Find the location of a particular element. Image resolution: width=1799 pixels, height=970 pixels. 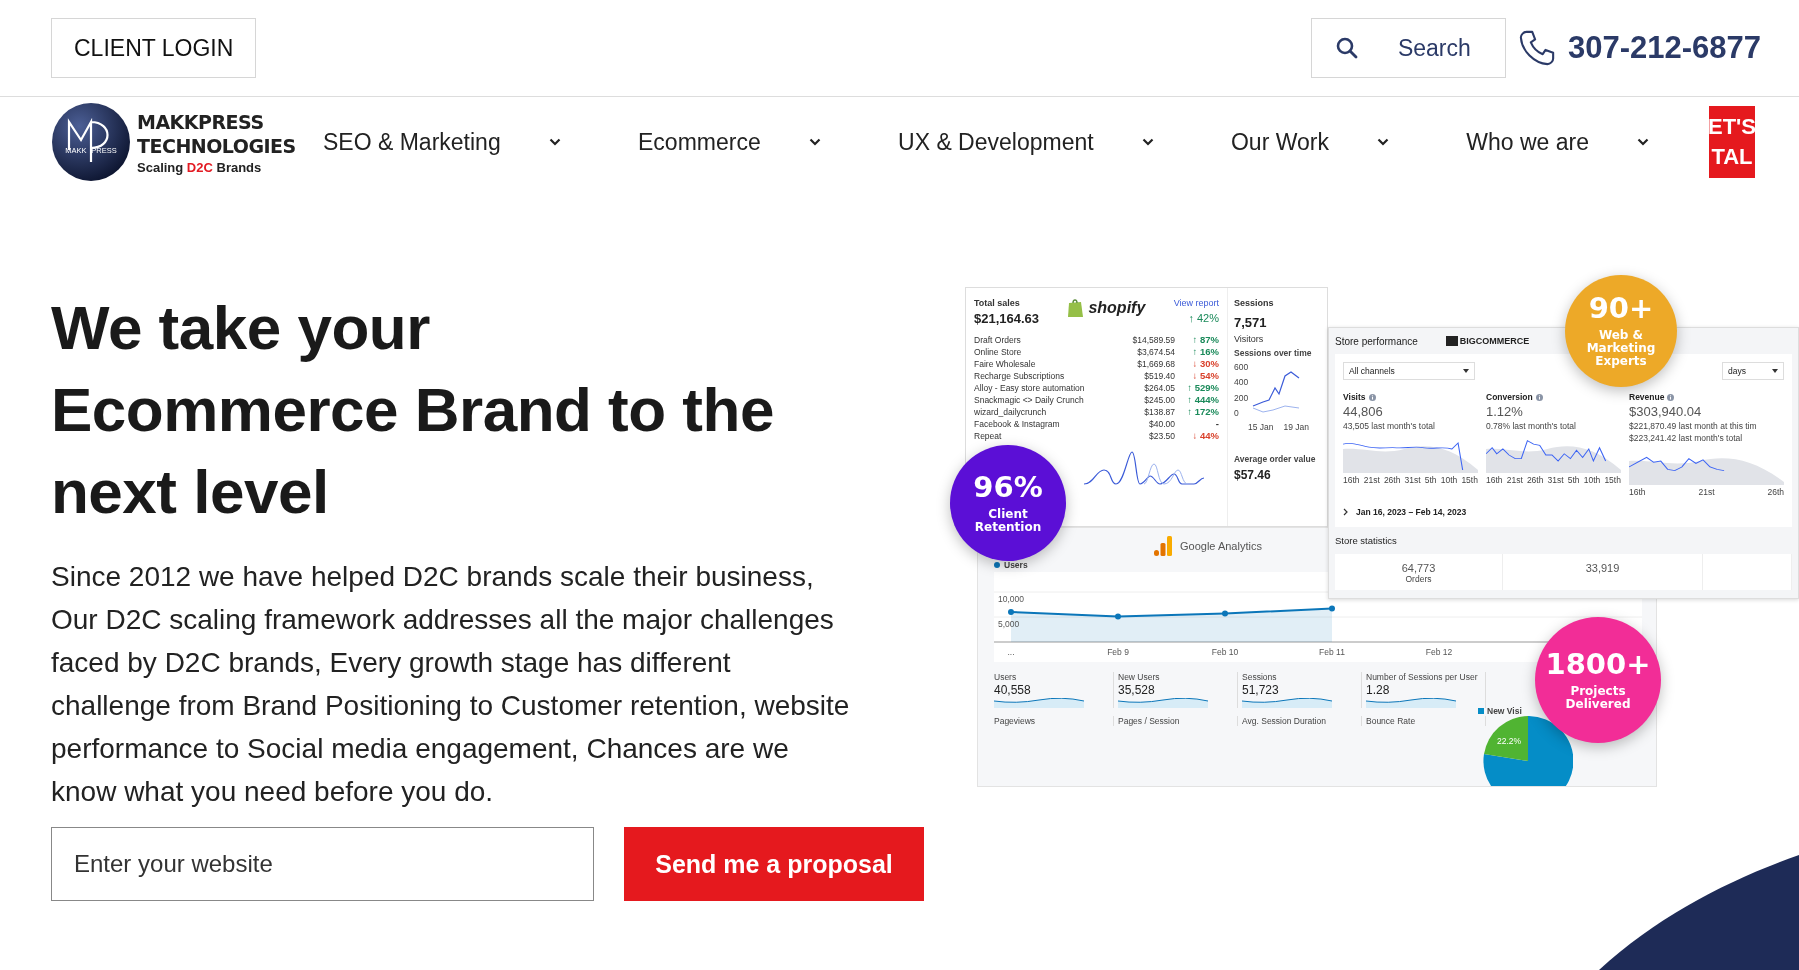

brand-logo-text: shopify is located at coordinates (1117, 308).